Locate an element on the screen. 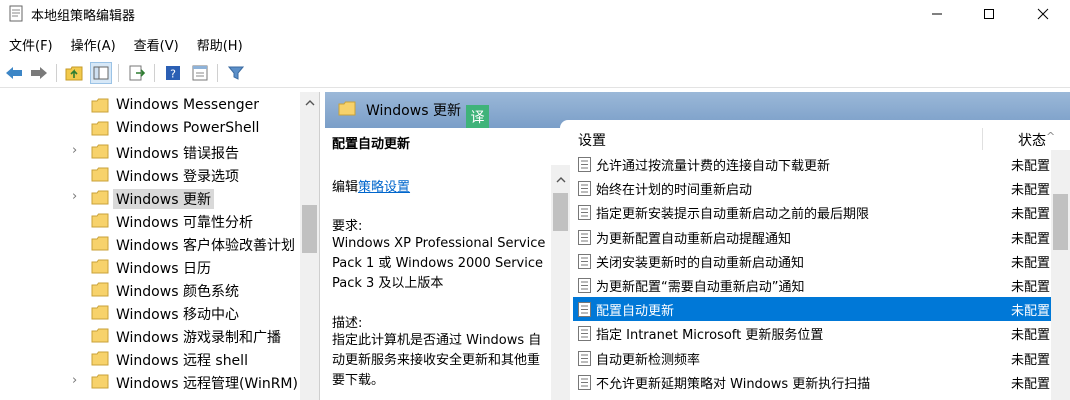 This screenshot has height=400, width=1070. back-button is located at coordinates (14, 73).